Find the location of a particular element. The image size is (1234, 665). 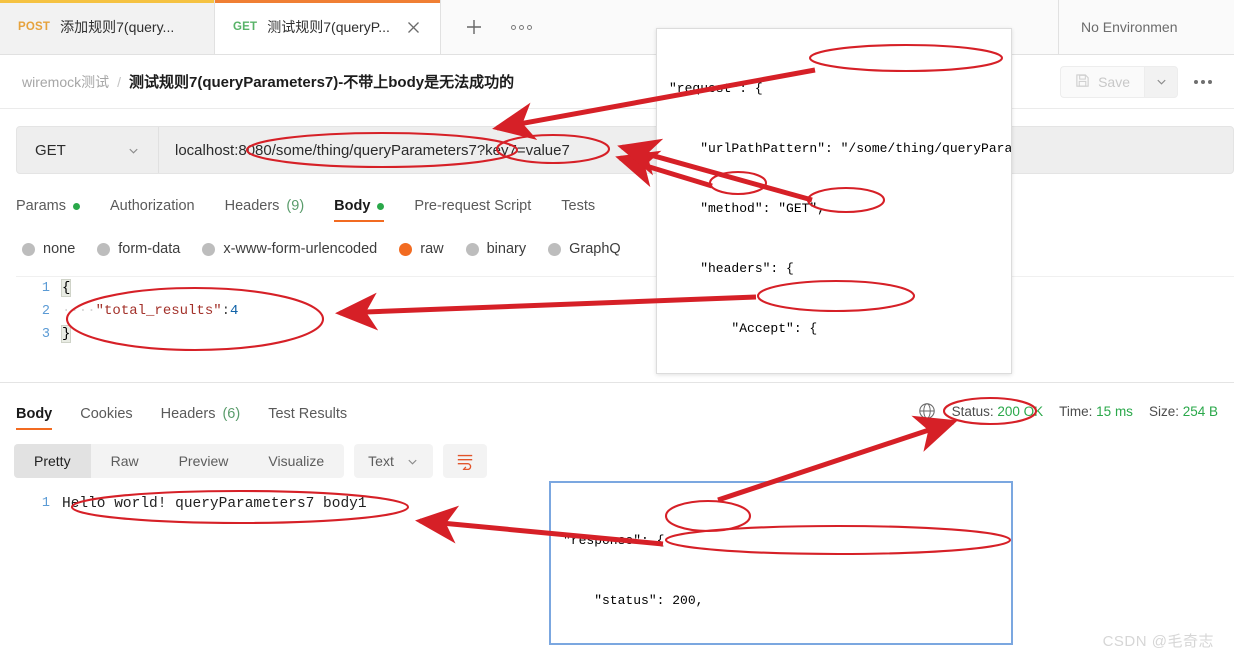

tab-headers-count: (9) is located at coordinates (295, 206).